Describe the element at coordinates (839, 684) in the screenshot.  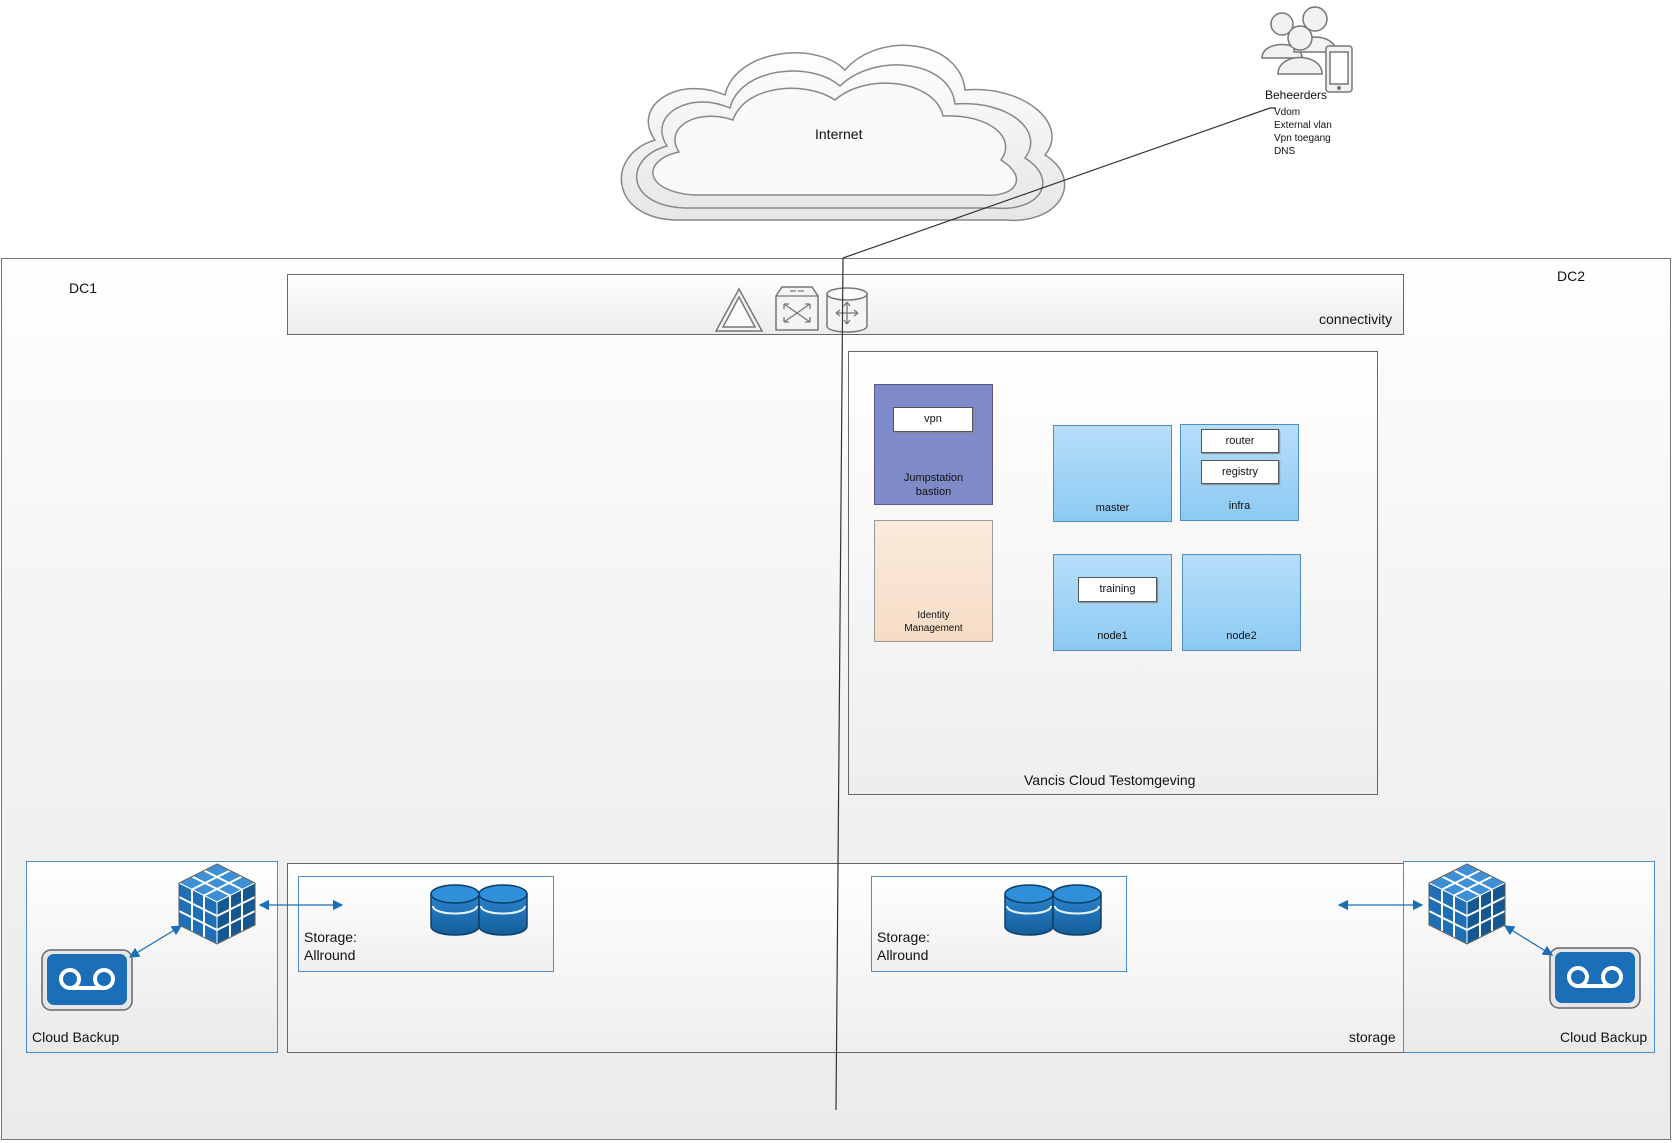
I see `backbone-line` at that location.